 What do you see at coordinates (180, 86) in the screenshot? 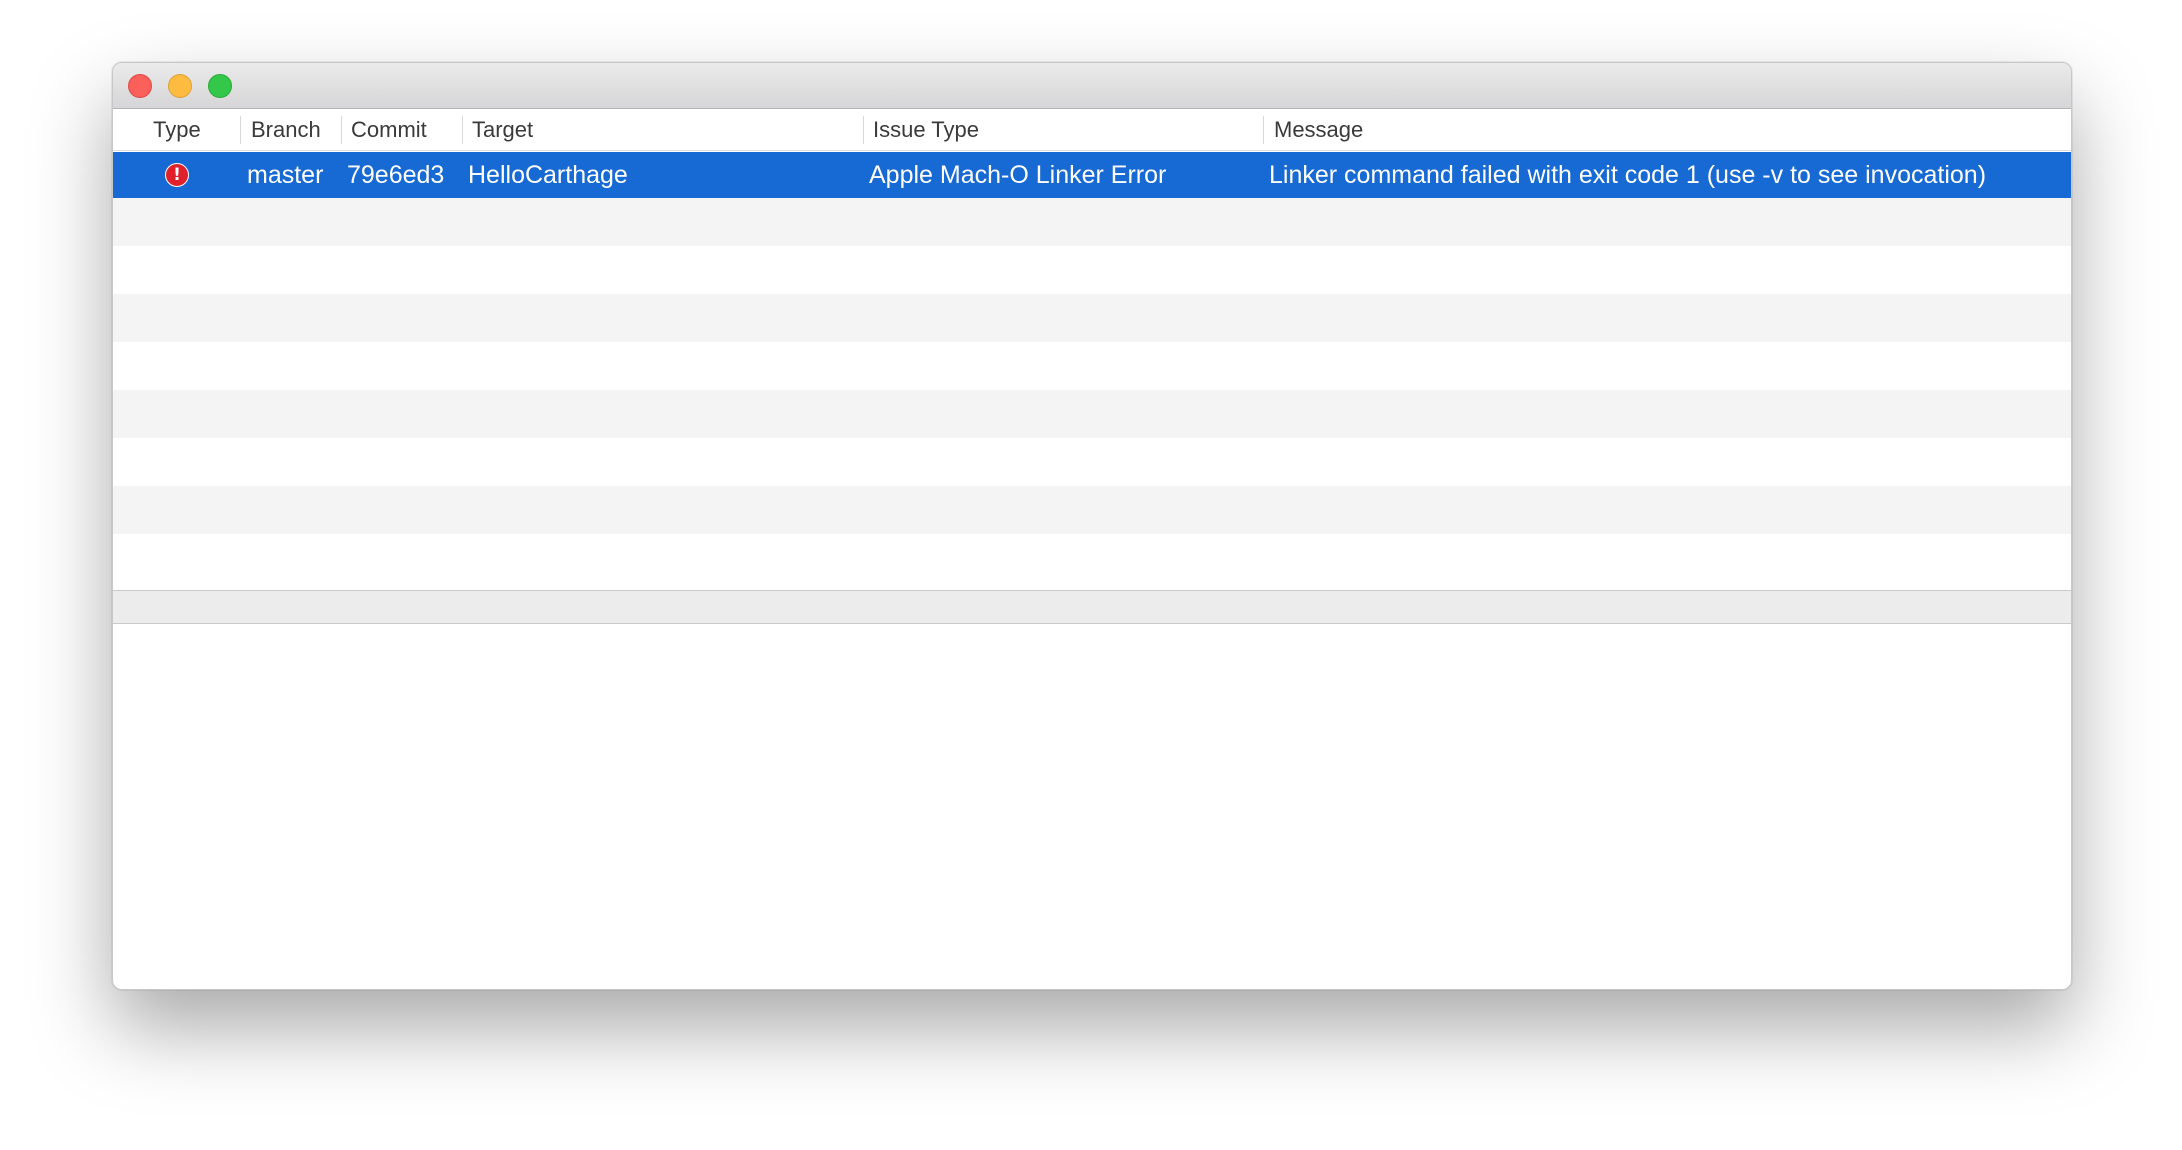
I see `minimize-window-button` at bounding box center [180, 86].